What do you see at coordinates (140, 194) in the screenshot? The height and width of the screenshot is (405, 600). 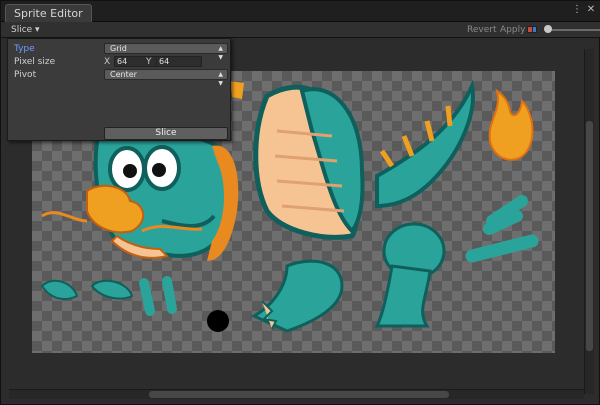 I see `dragon-head-sprite` at bounding box center [140, 194].